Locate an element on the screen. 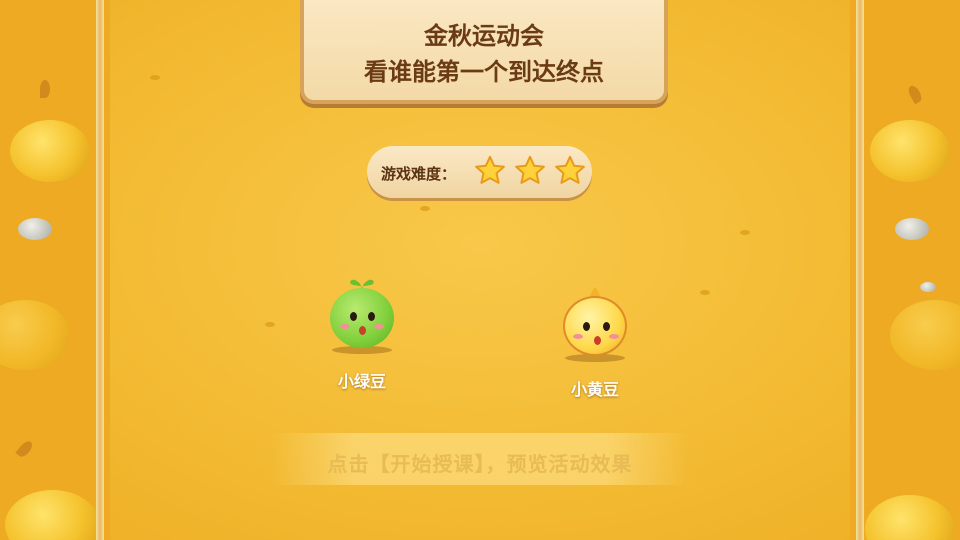 This screenshot has height=540, width=960. character-name-green: 小绿豆 is located at coordinates (361, 381).